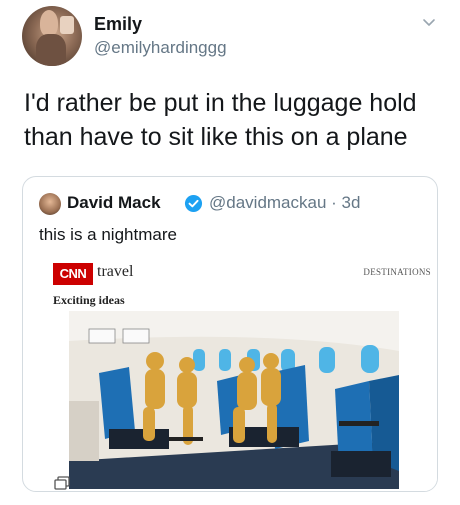 The width and height of the screenshot is (460, 505). Describe the element at coordinates (193, 203) in the screenshot. I see `verified-icon` at that location.